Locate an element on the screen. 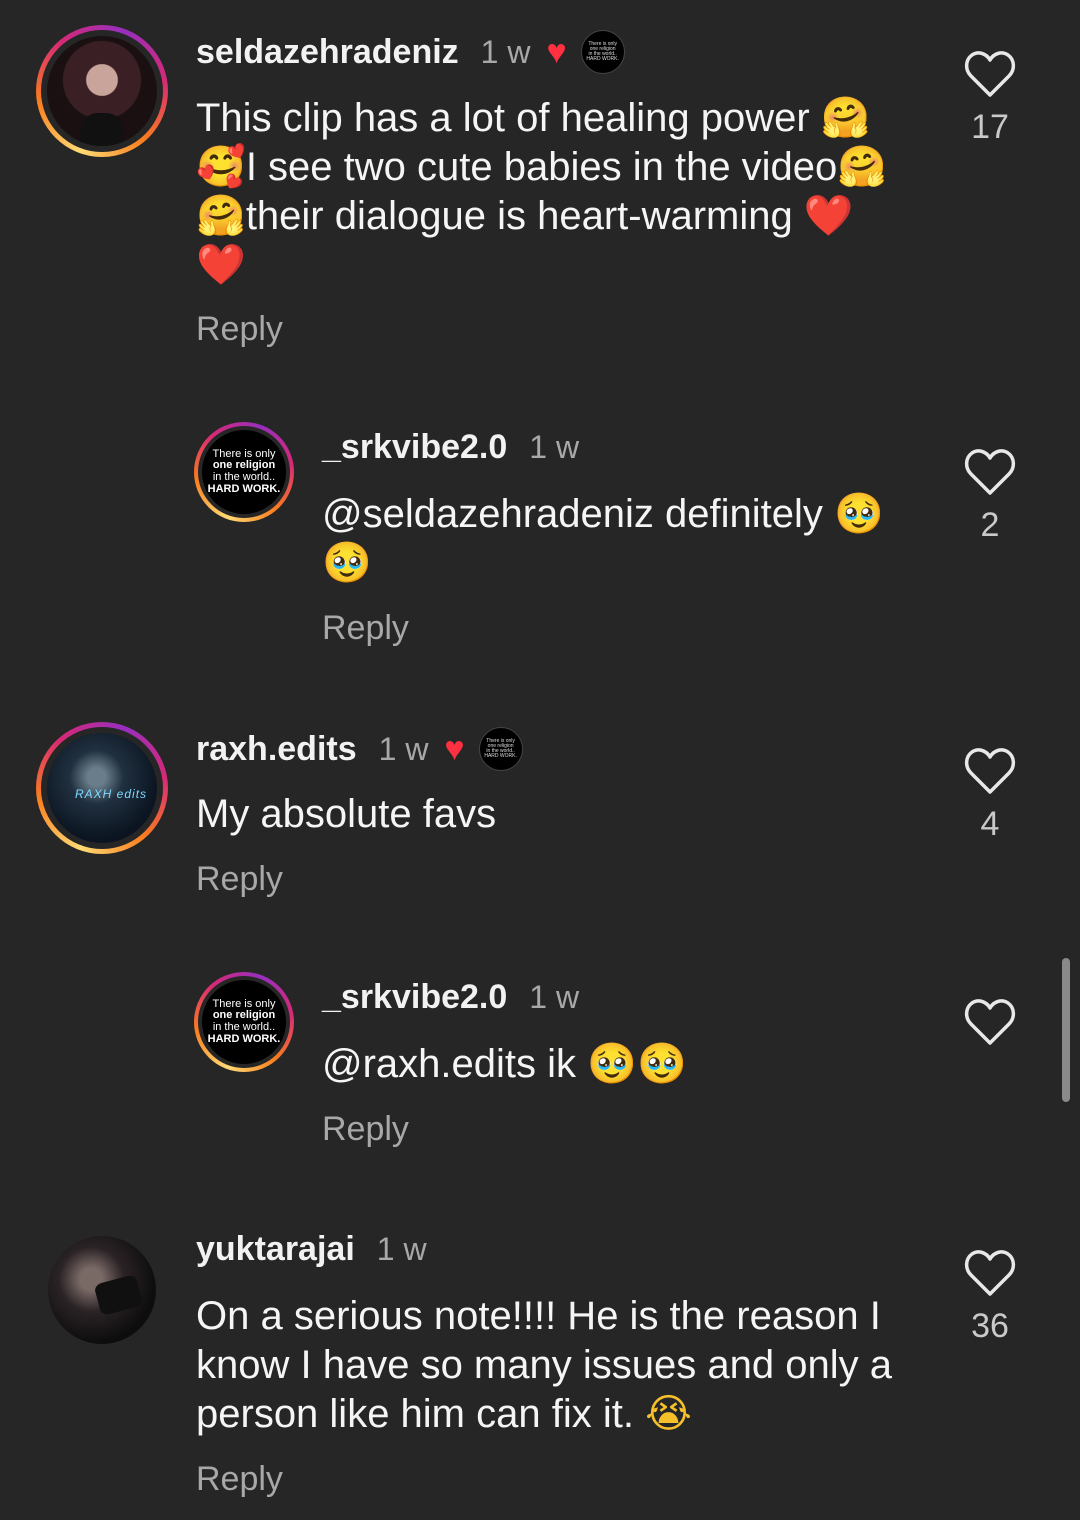 This screenshot has height=1520, width=1080. avatar-story-ring: RAXH edits is located at coordinates (102, 788).